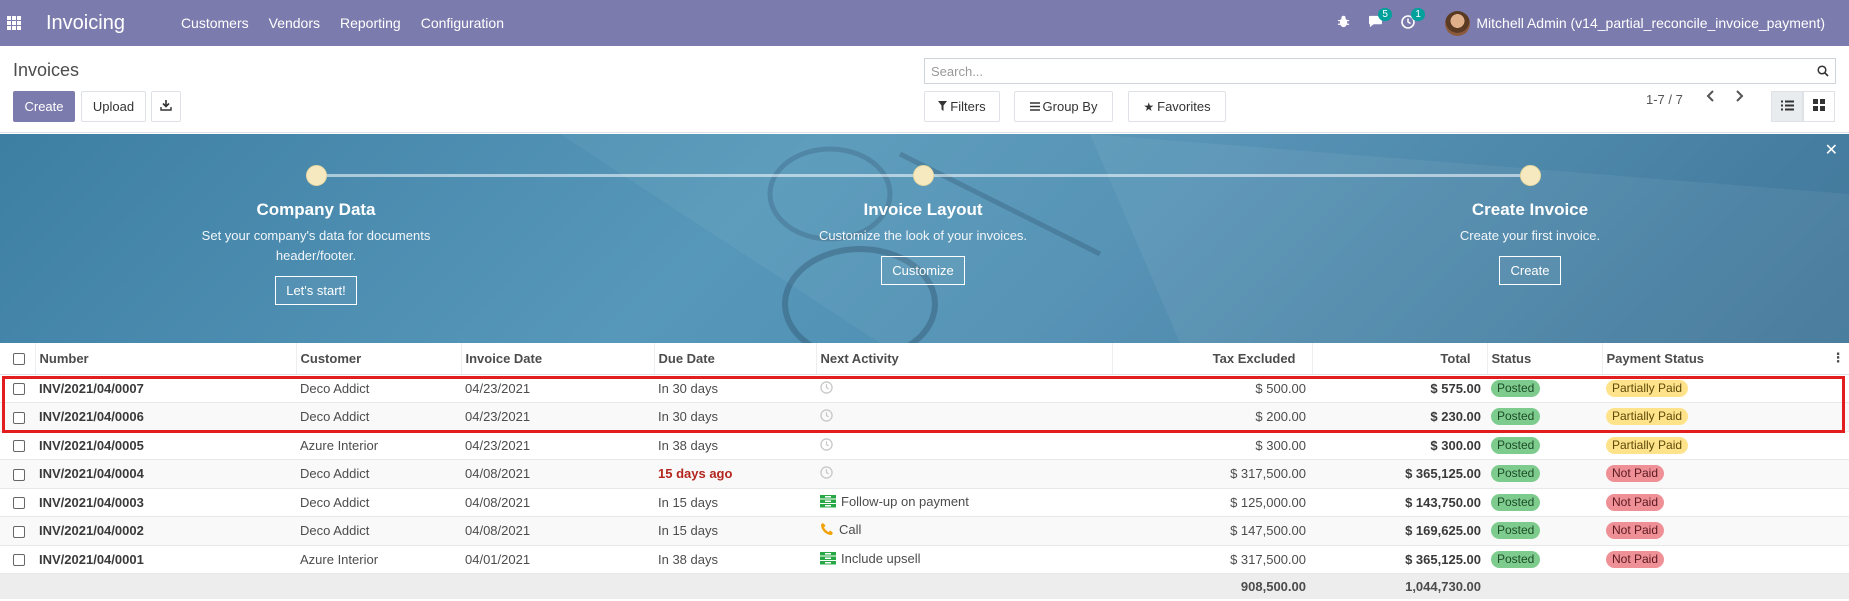 The image size is (1849, 601). What do you see at coordinates (923, 175) in the screenshot?
I see `step-dot-layout` at bounding box center [923, 175].